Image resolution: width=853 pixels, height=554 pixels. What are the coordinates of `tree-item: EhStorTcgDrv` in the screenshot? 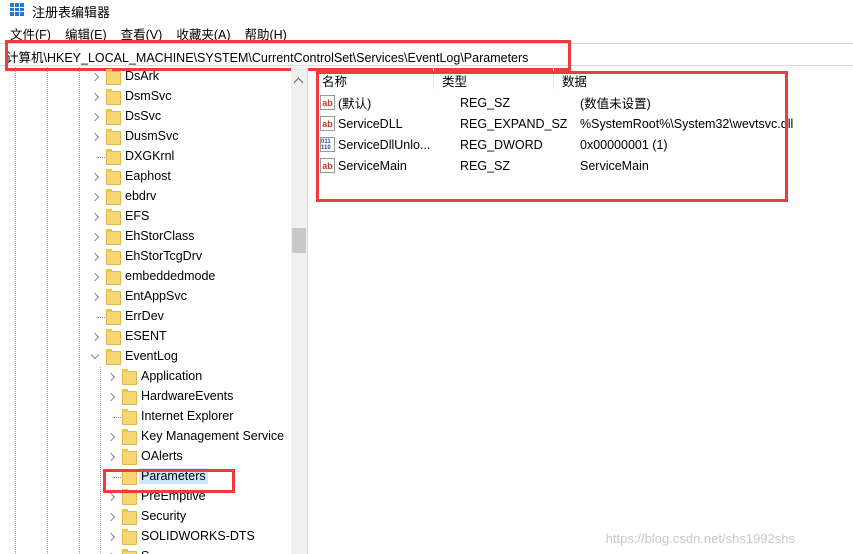 It's located at (145, 257).